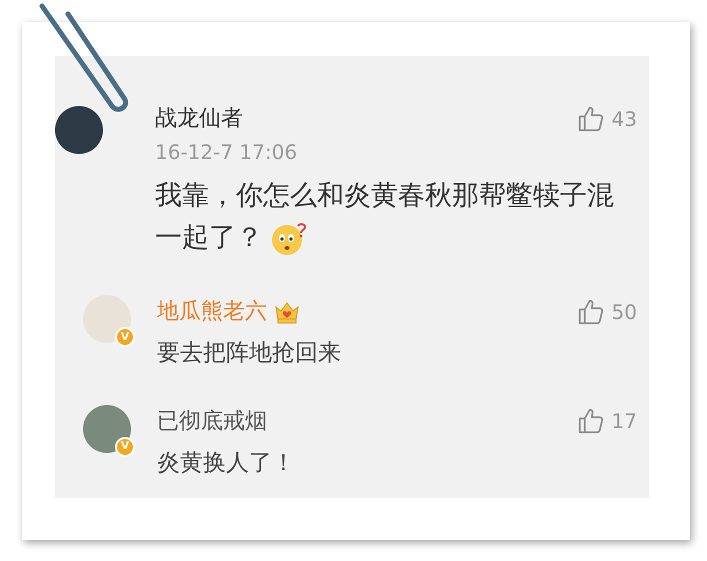 This screenshot has height=561, width=707. I want to click on reply-text: 要去把阵地抢回来, so click(249, 353).